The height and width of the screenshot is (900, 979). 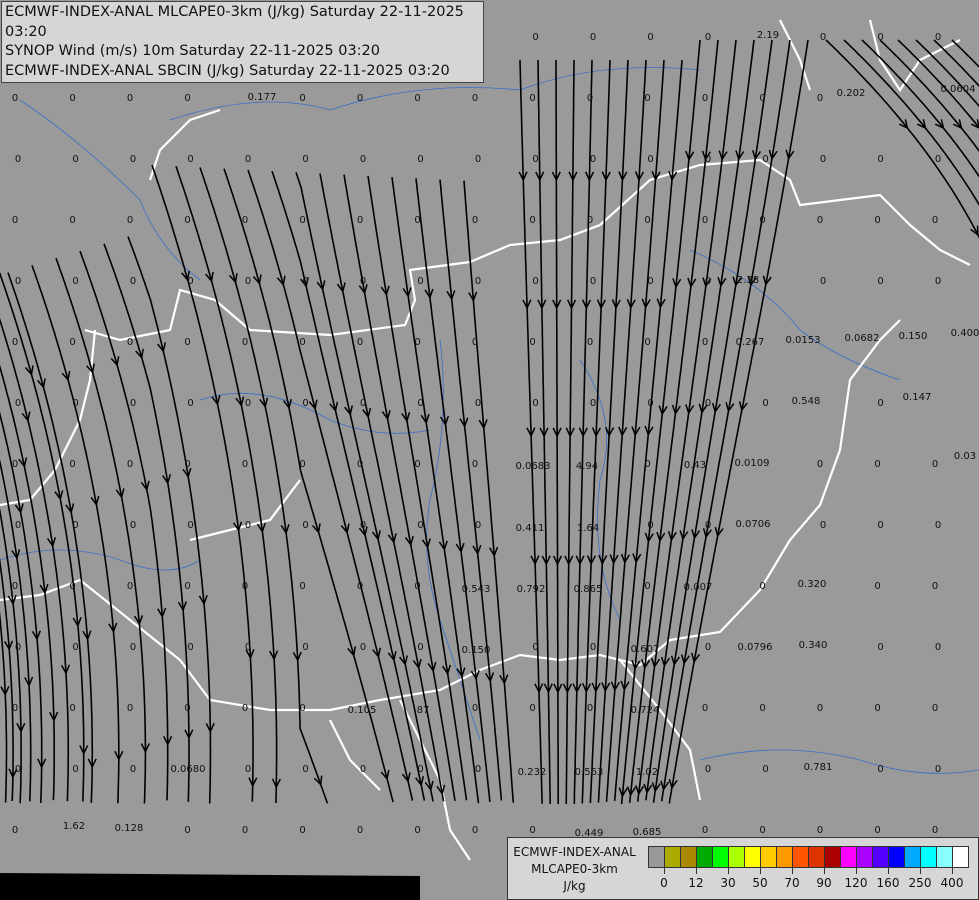 I want to click on cape-value-label: 87, so click(x=423, y=710).